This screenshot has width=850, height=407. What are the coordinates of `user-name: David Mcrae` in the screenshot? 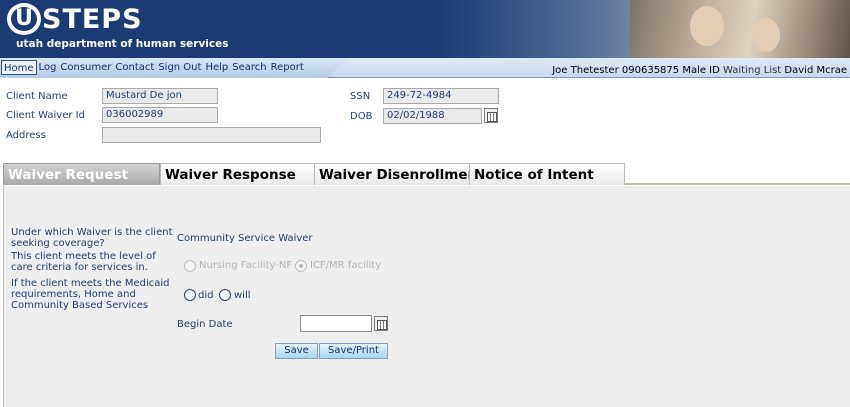 It's located at (815, 70).